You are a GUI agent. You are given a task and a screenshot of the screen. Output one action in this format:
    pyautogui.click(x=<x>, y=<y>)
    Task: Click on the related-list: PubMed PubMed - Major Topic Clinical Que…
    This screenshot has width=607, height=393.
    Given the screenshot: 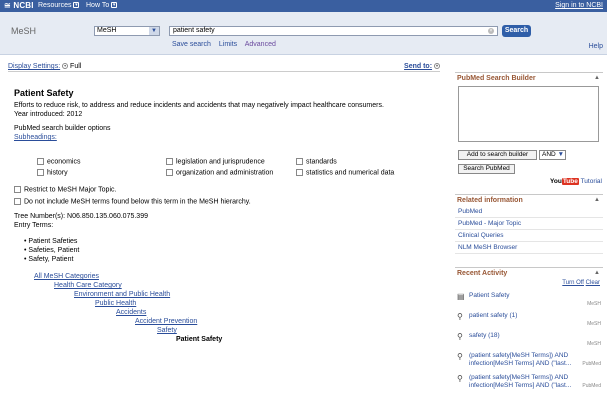 What is the action you would take?
    pyautogui.click(x=529, y=230)
    